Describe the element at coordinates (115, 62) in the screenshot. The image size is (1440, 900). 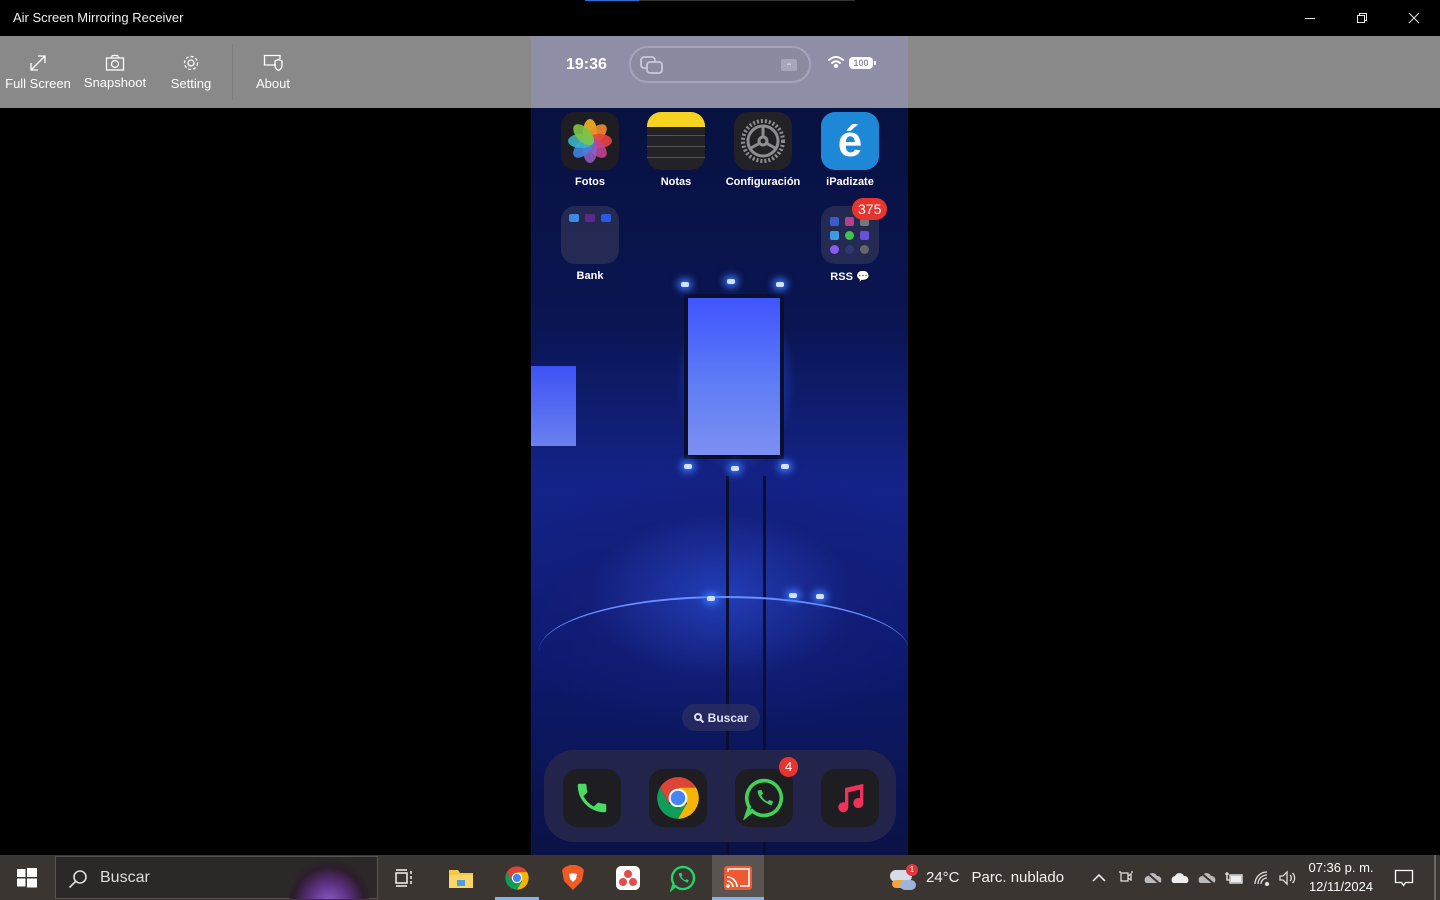
I see `camera-icon` at that location.